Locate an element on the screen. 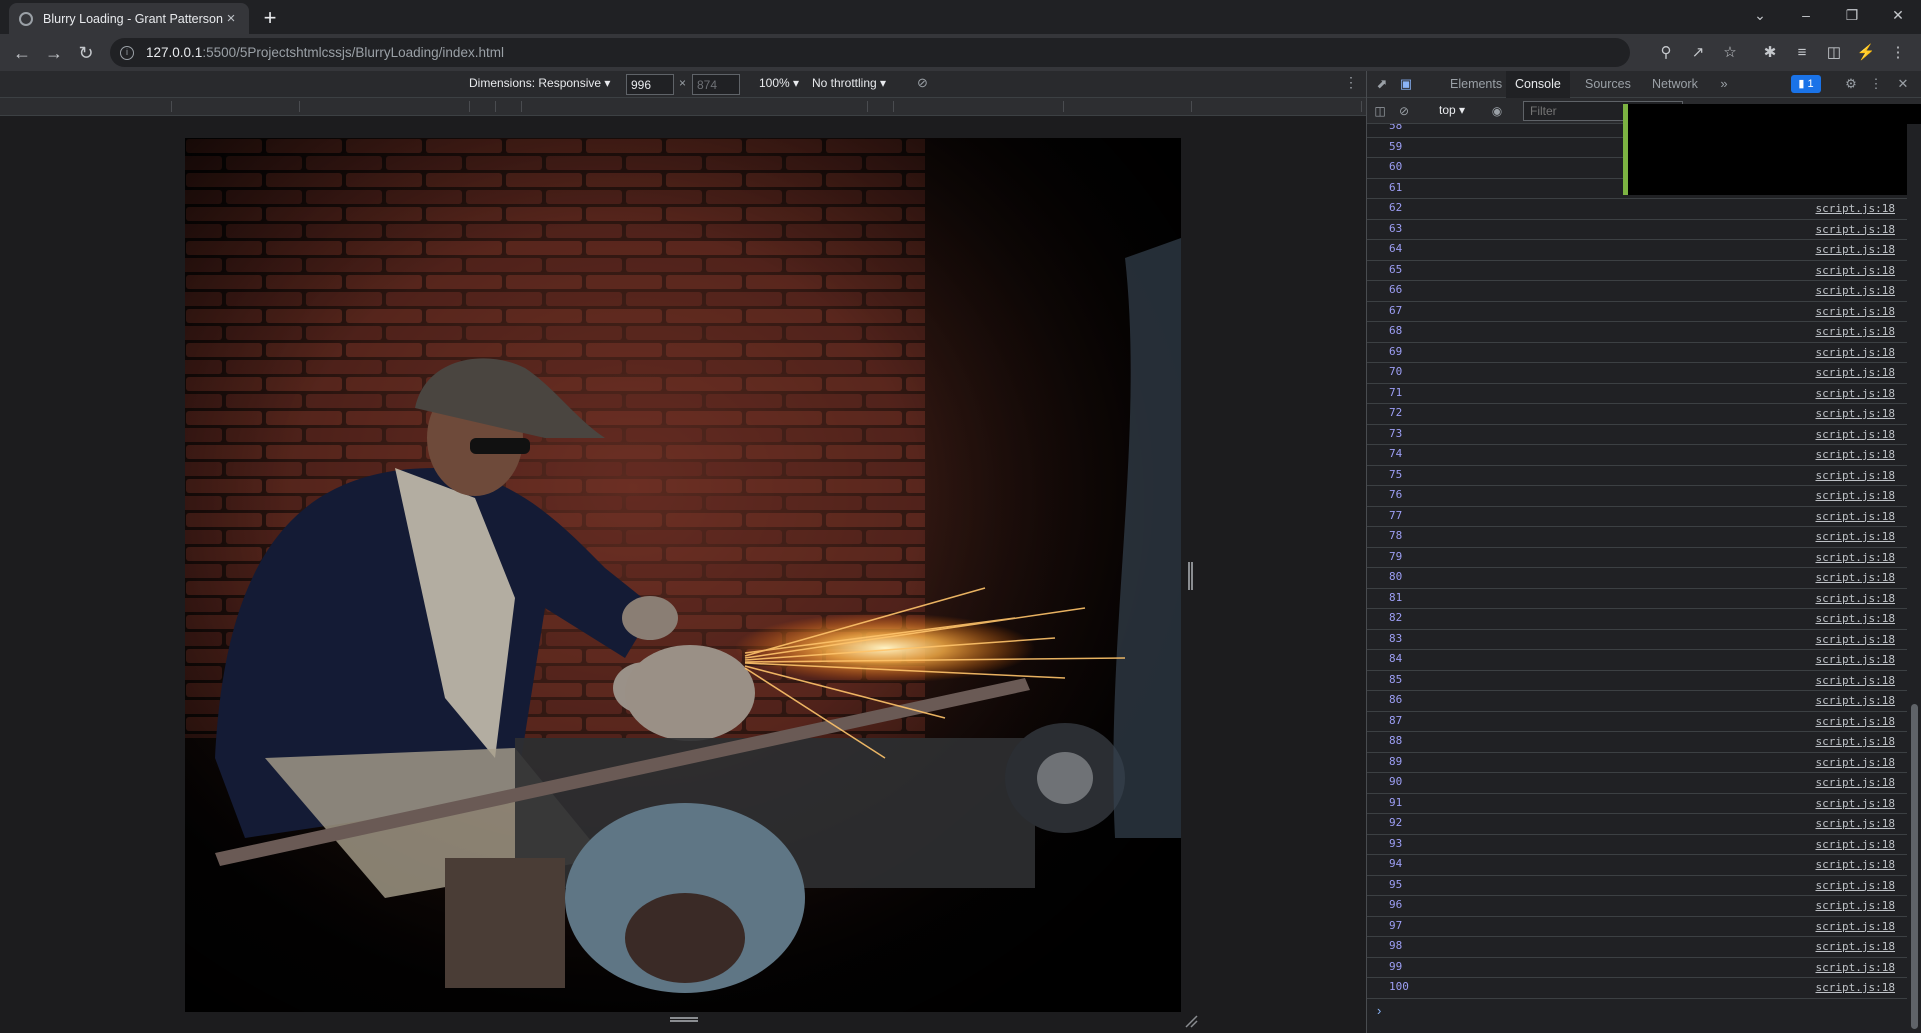 Image resolution: width=1921 pixels, height=1033 pixels. context-selector: top ▾ is located at coordinates (1452, 110).